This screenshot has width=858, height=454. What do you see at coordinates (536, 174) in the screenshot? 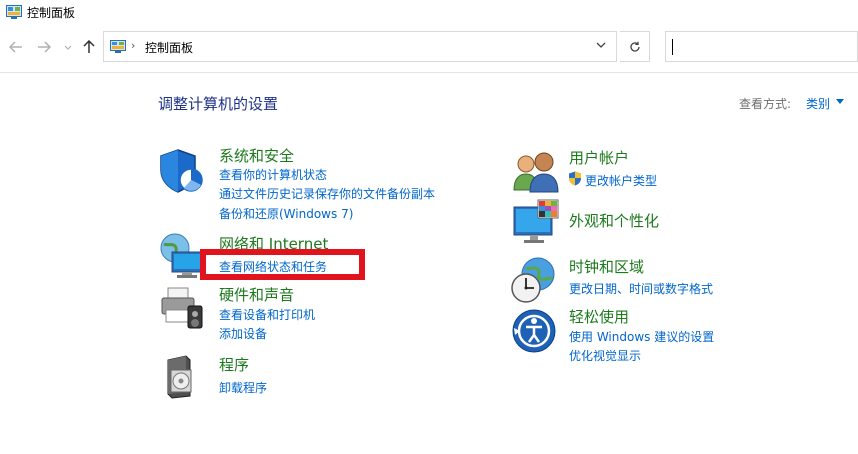
I see `users-icon` at bounding box center [536, 174].